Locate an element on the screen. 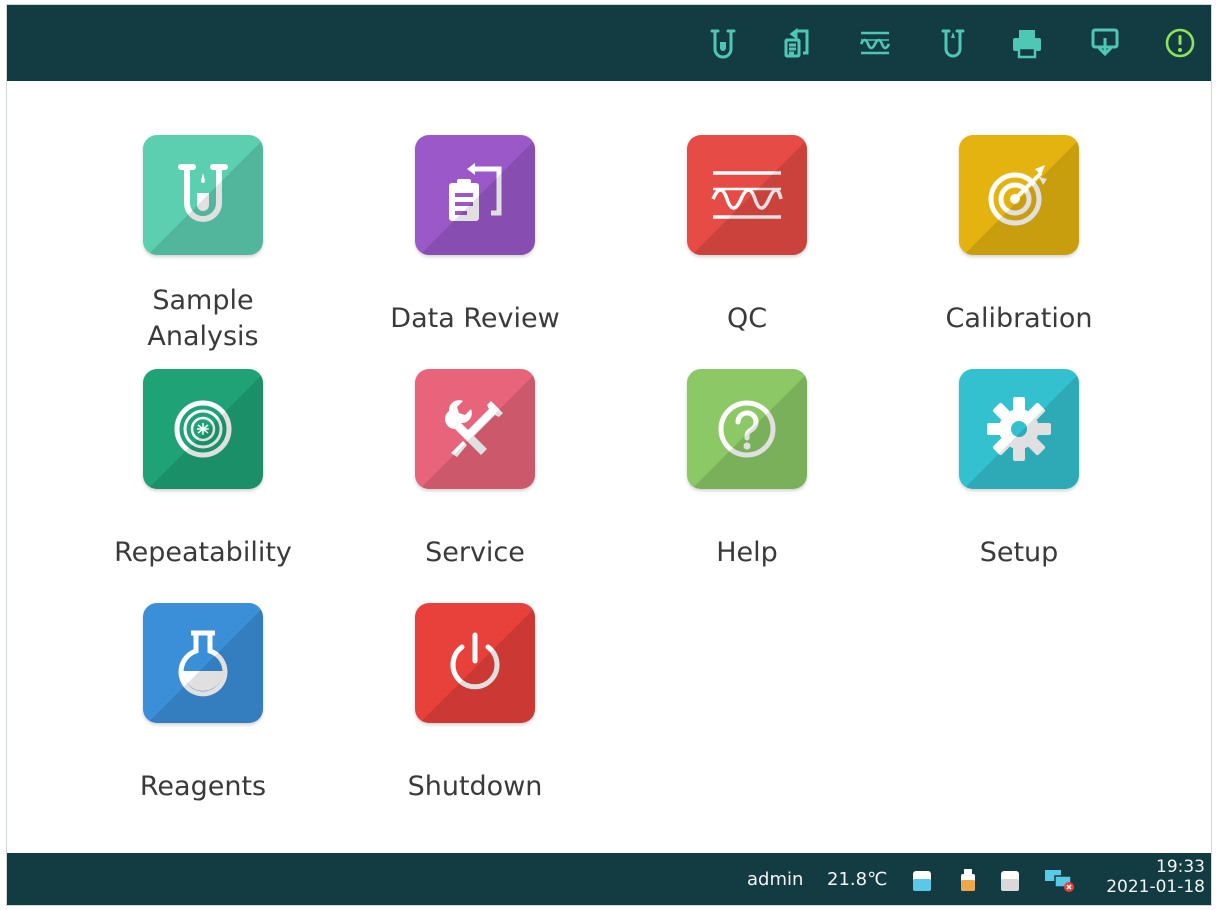  printer-icon is located at coordinates (1027, 43).